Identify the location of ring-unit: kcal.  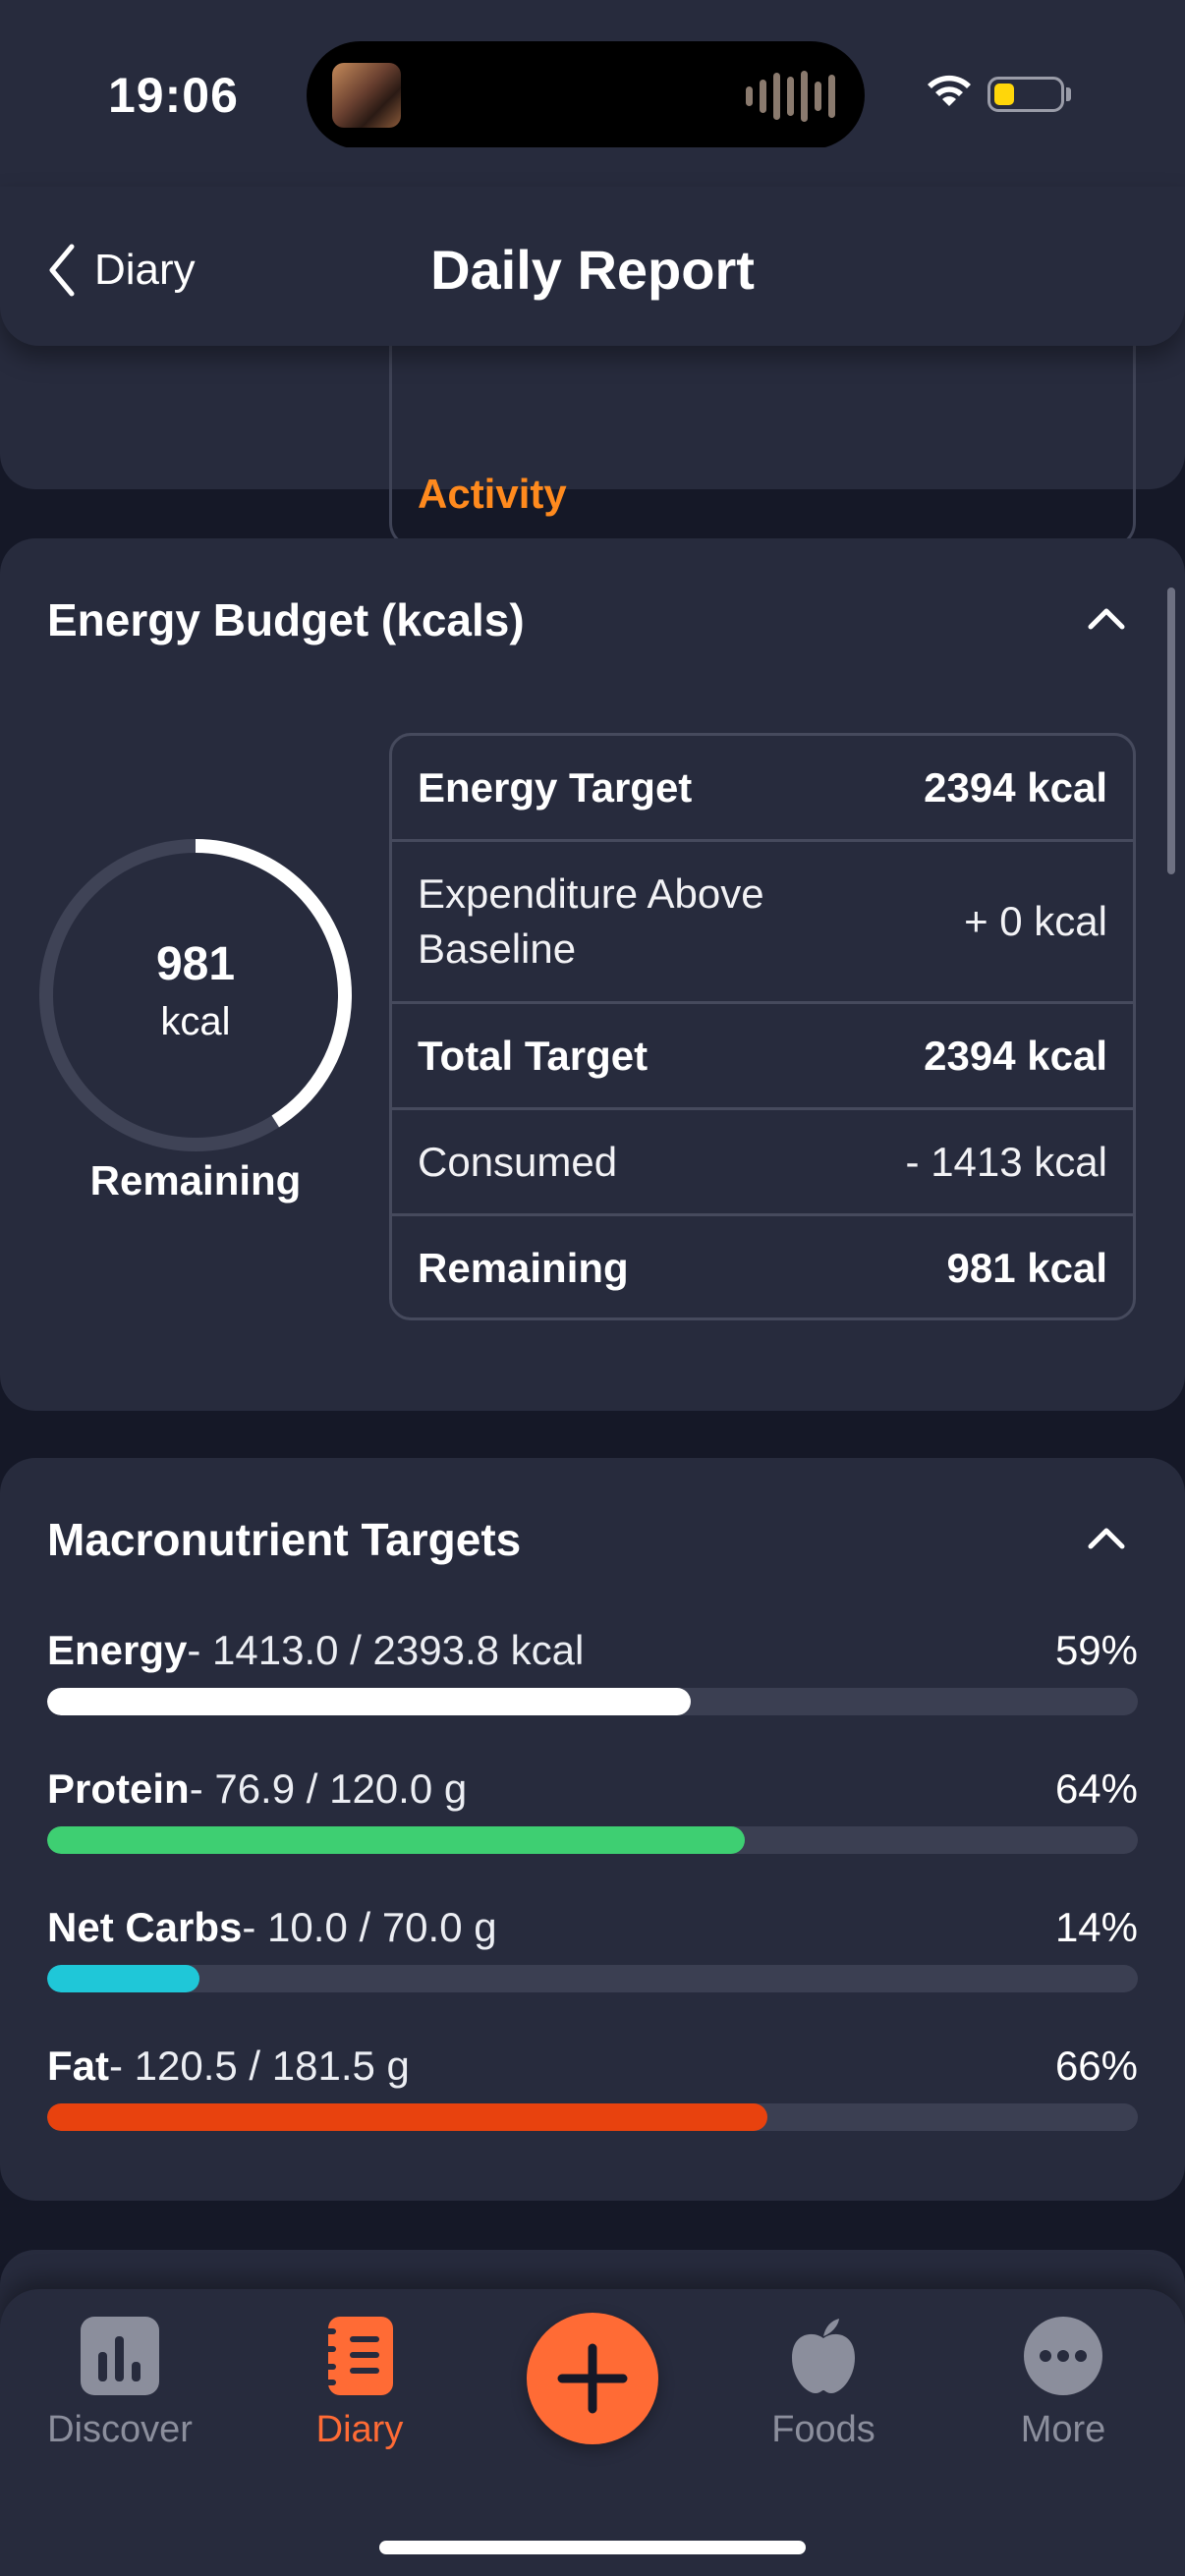
(196, 1021).